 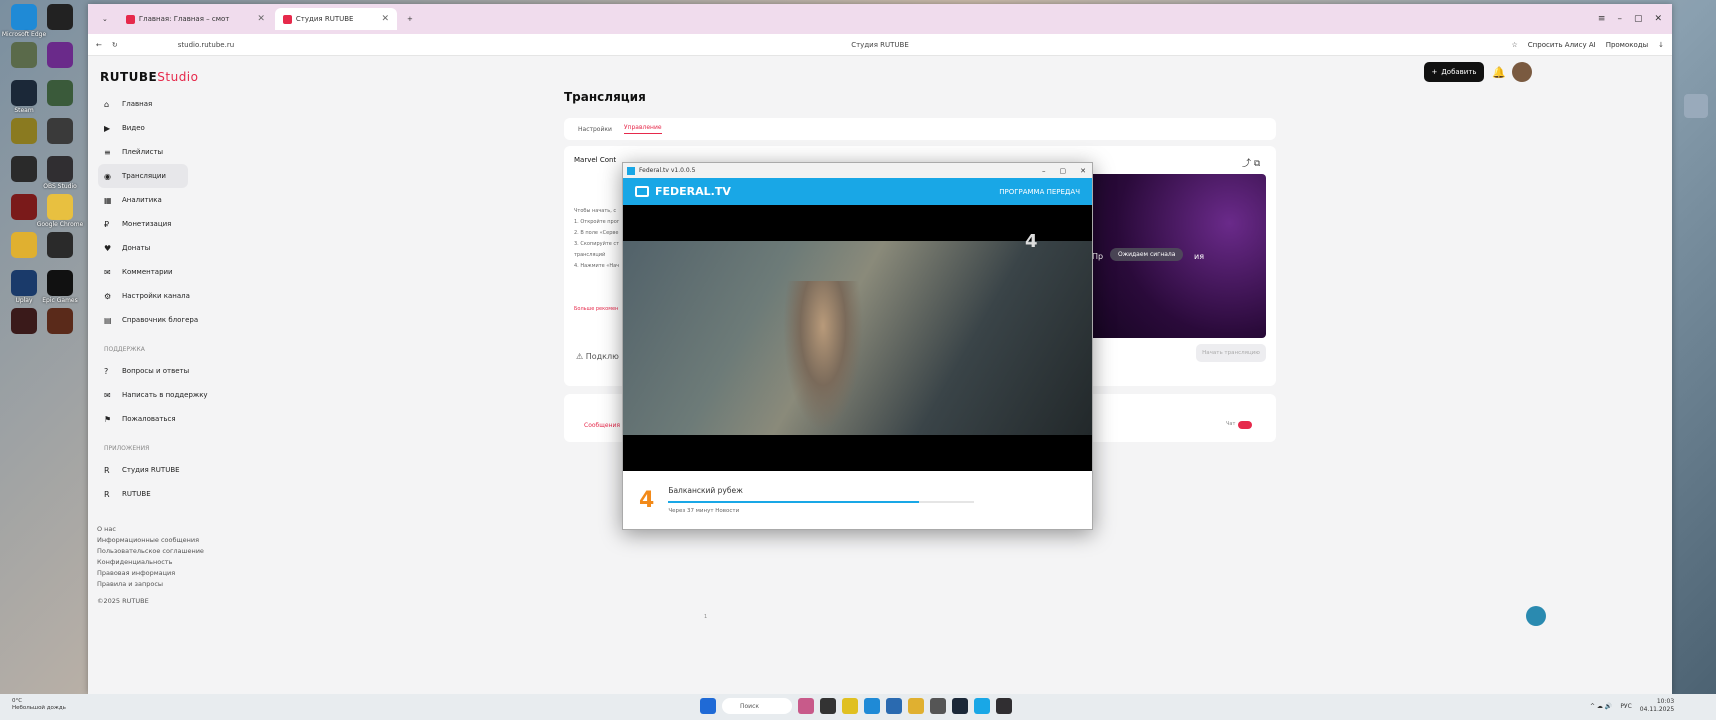 I want to click on start-stream-button: Начать трансляцию, so click(x=1231, y=353).